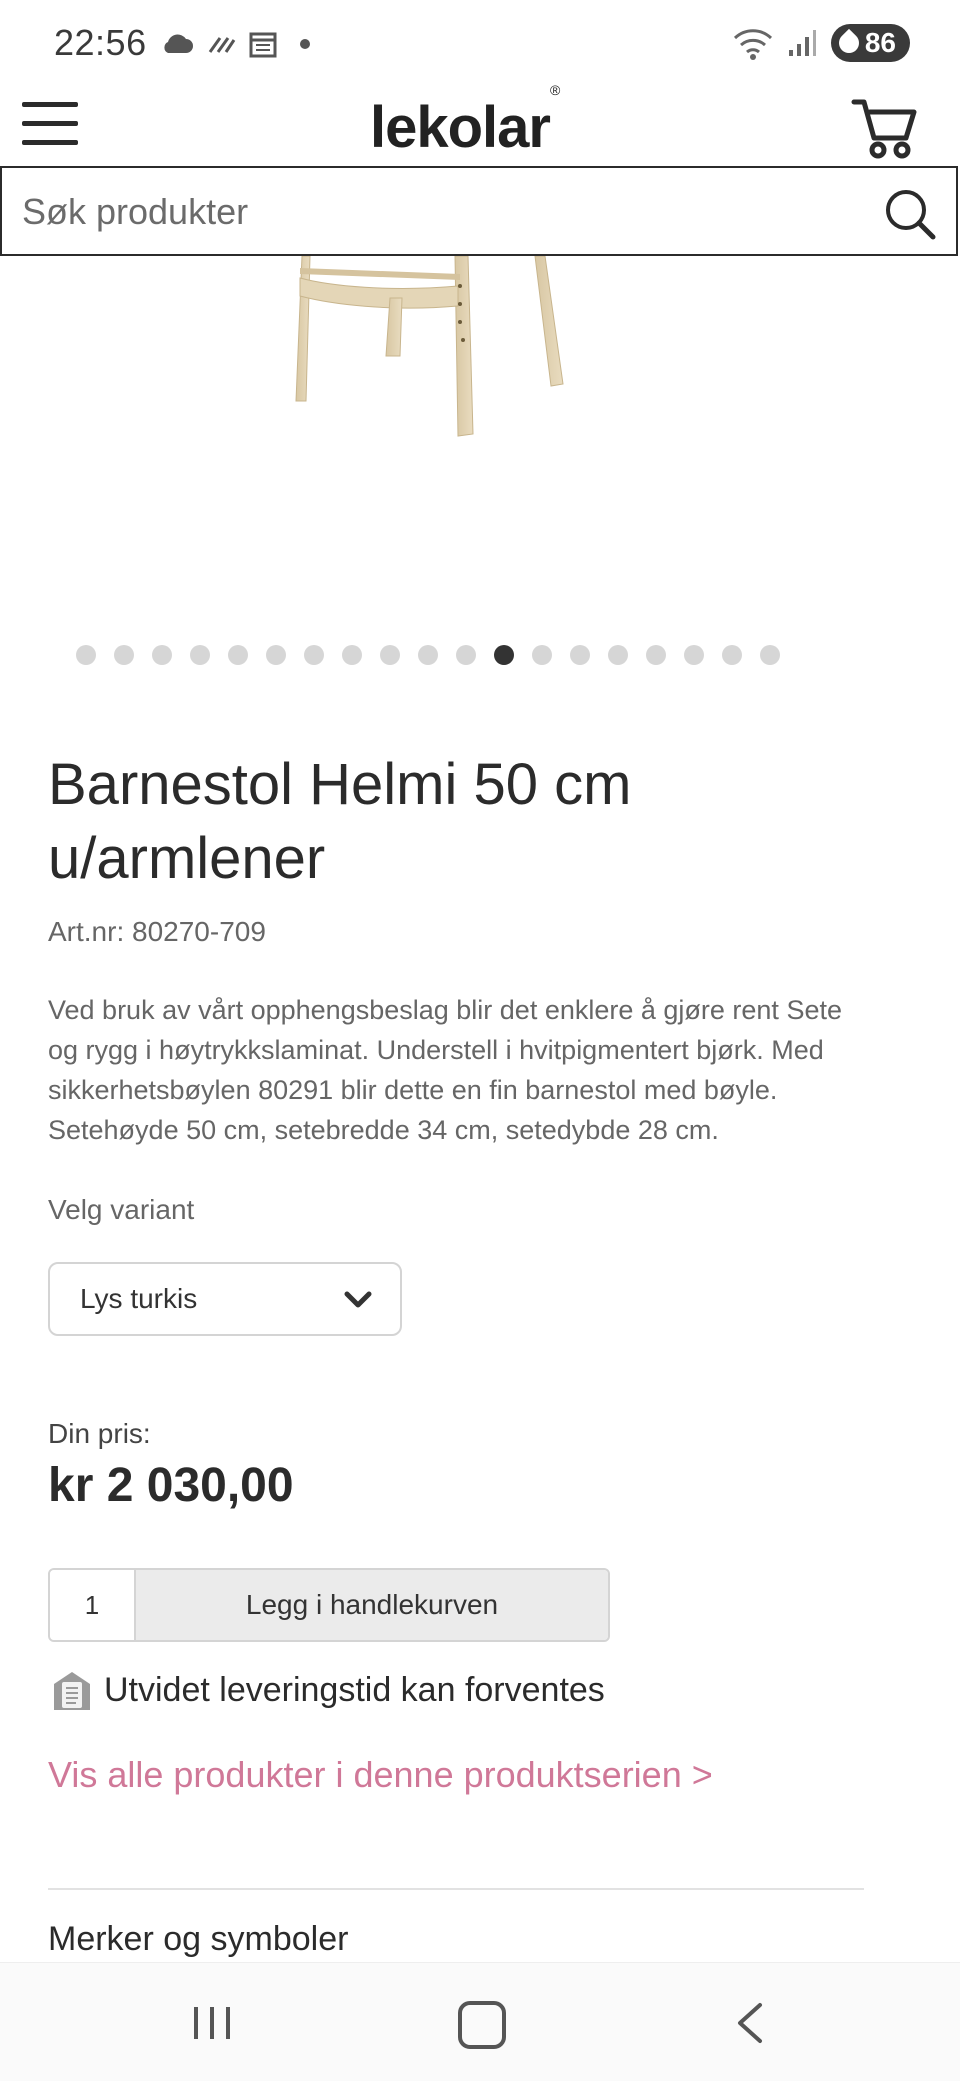 The width and height of the screenshot is (960, 2081). I want to click on variant-label: Velg variant, so click(121, 1209).